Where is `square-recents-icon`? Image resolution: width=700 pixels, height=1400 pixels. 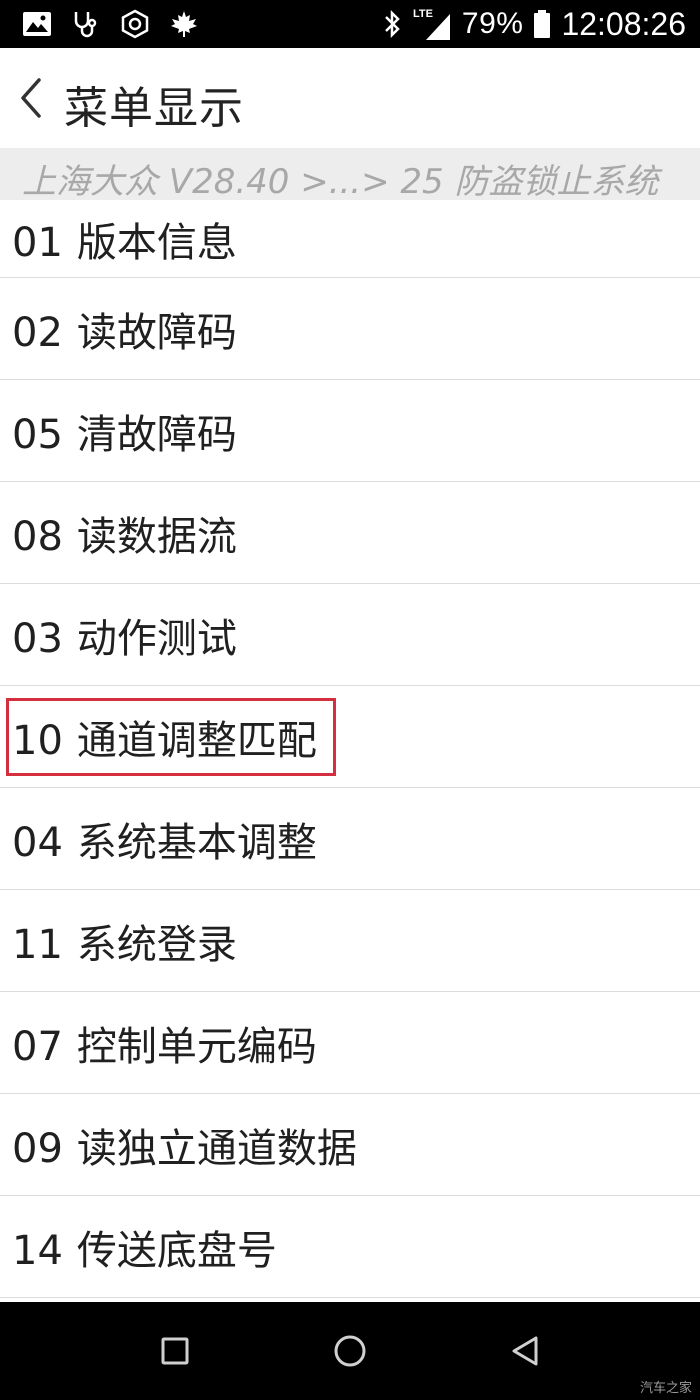
square-recents-icon is located at coordinates (175, 1351).